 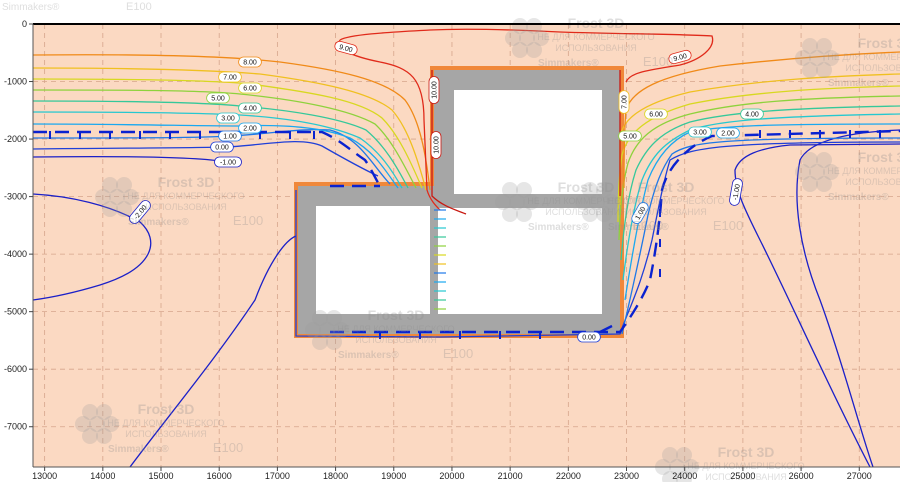 I want to click on contour-label: 8.00, so click(x=250, y=62).